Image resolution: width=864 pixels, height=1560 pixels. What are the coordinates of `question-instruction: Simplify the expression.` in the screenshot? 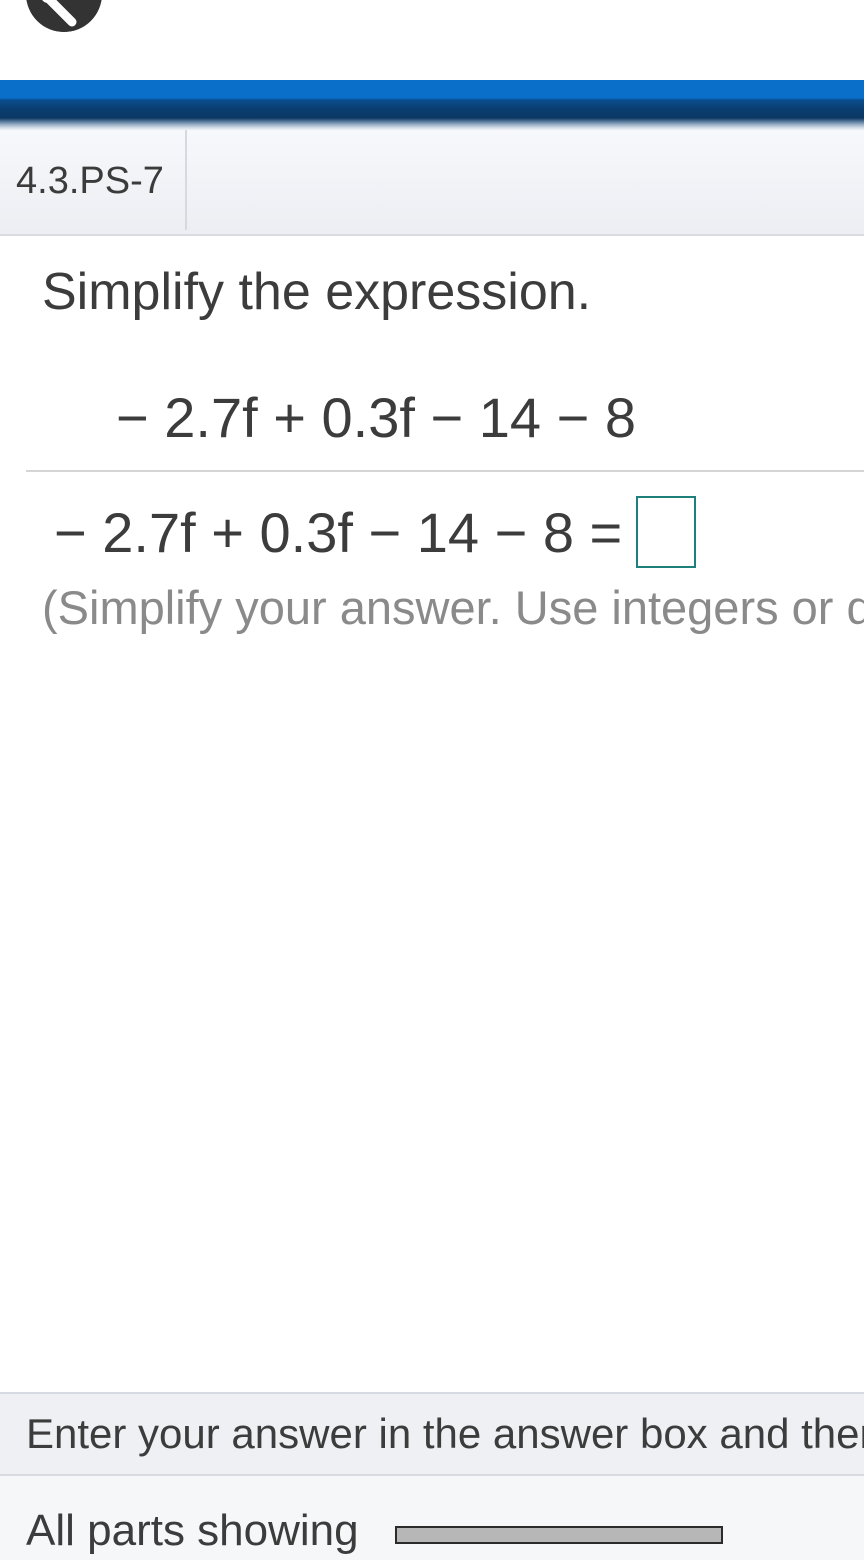 It's located at (317, 292).